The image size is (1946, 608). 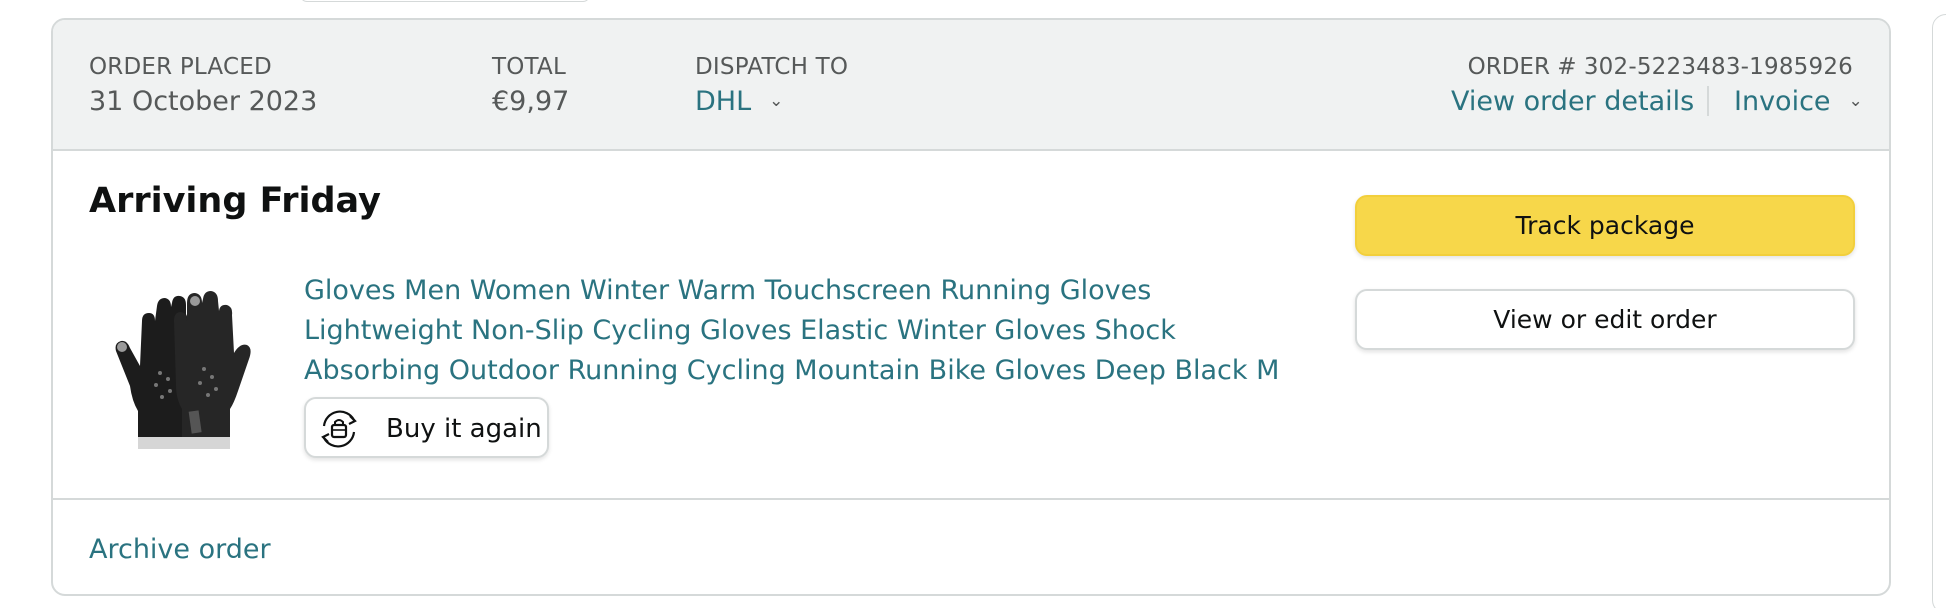 I want to click on buy-again-button: Buy it again, so click(x=426, y=427).